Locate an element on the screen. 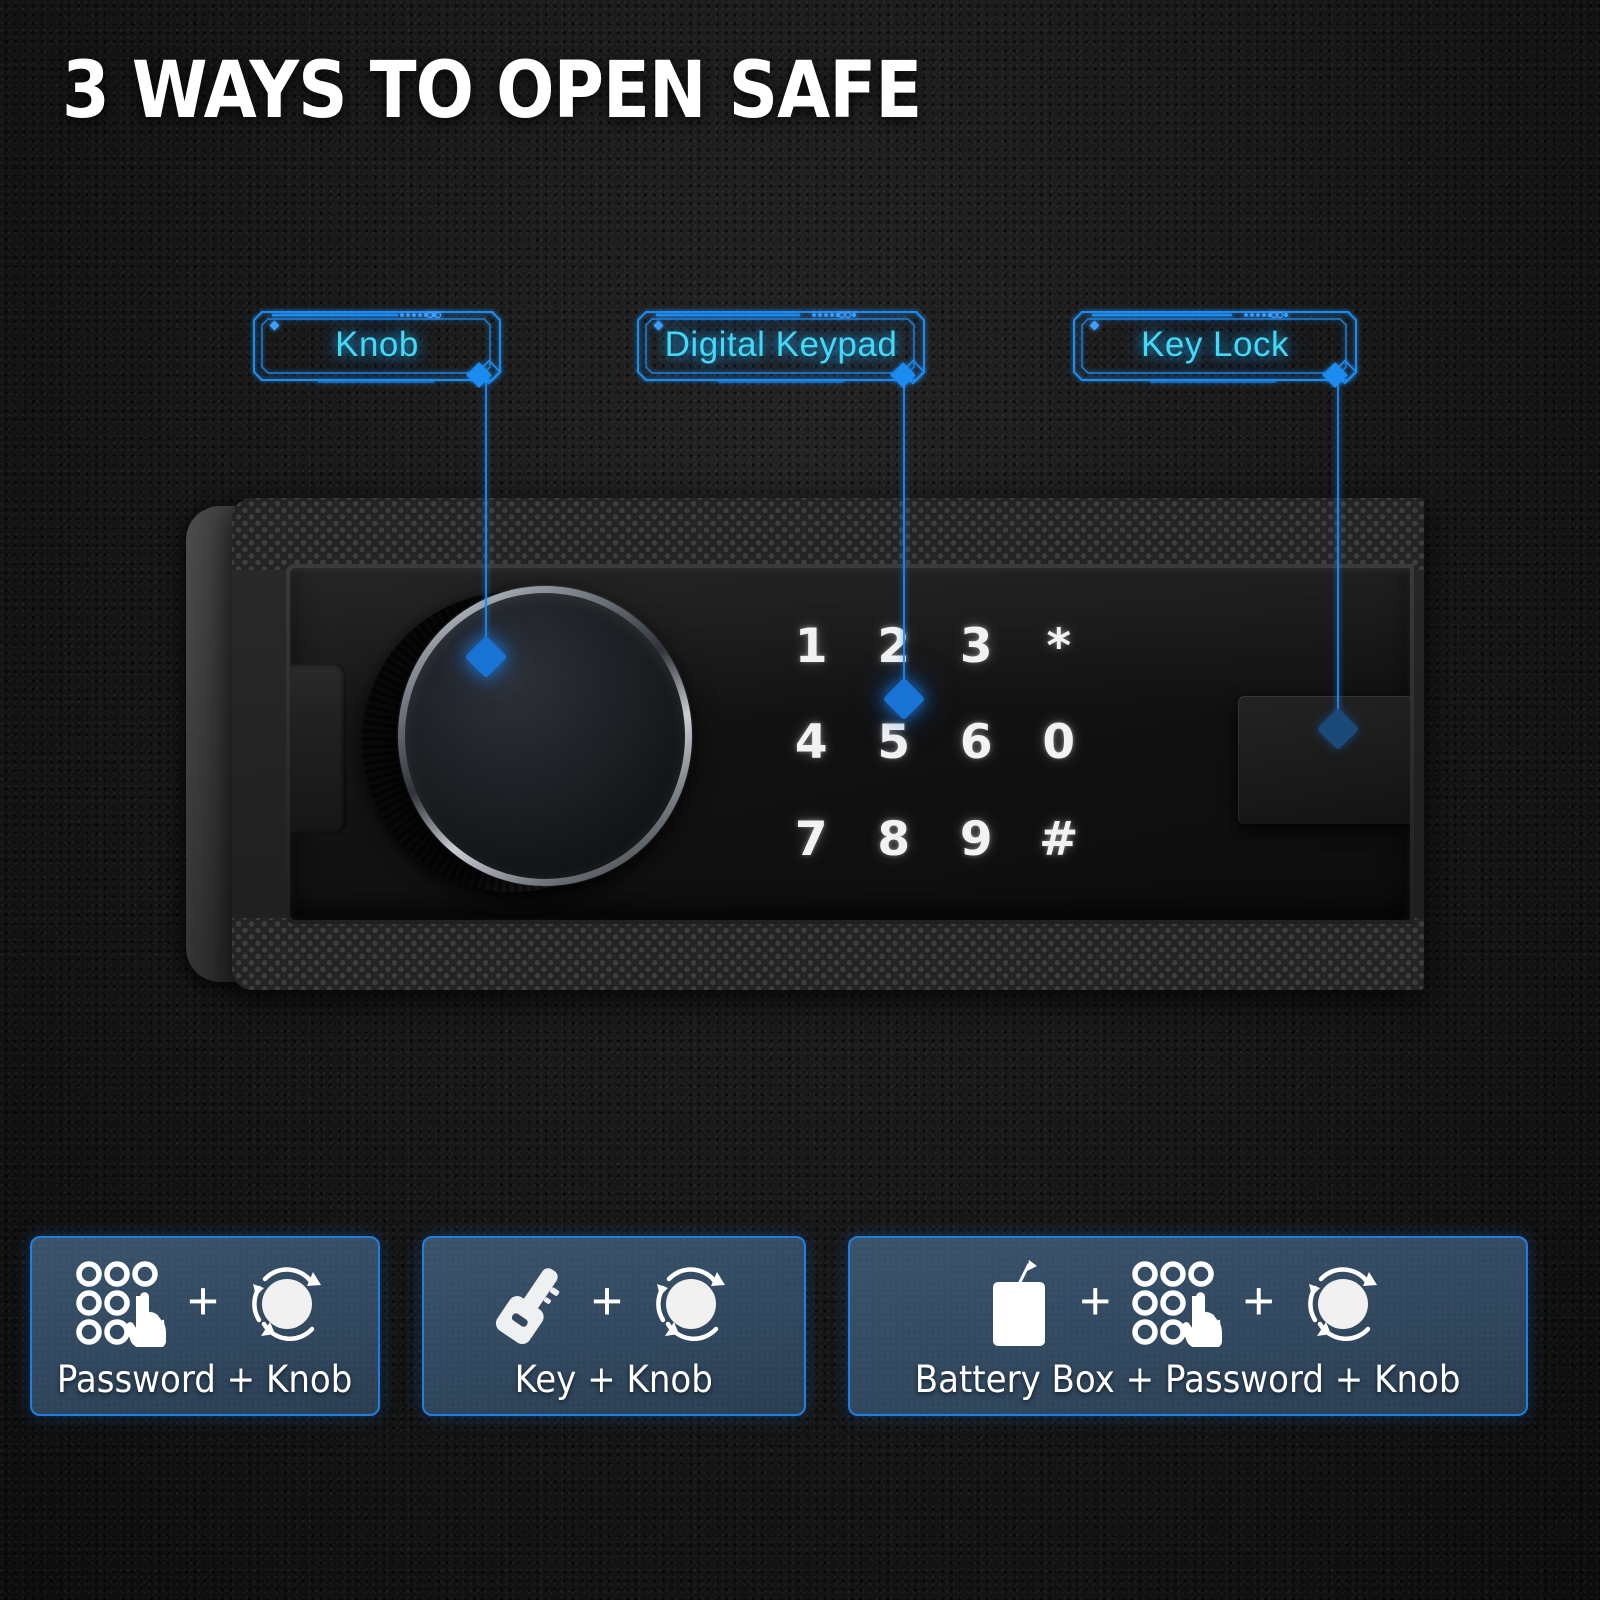  keypad-key-1: 1 is located at coordinates (811, 646).